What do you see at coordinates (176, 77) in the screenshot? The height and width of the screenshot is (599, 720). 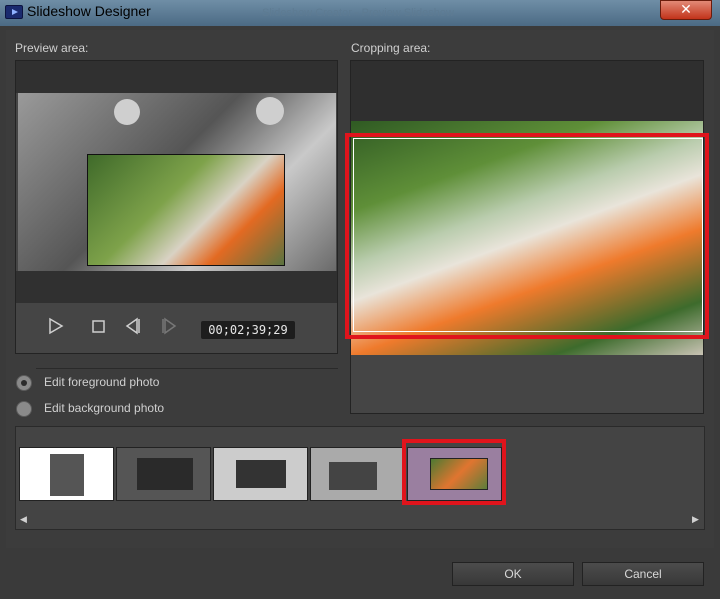 I see `preview-letterbox-top` at bounding box center [176, 77].